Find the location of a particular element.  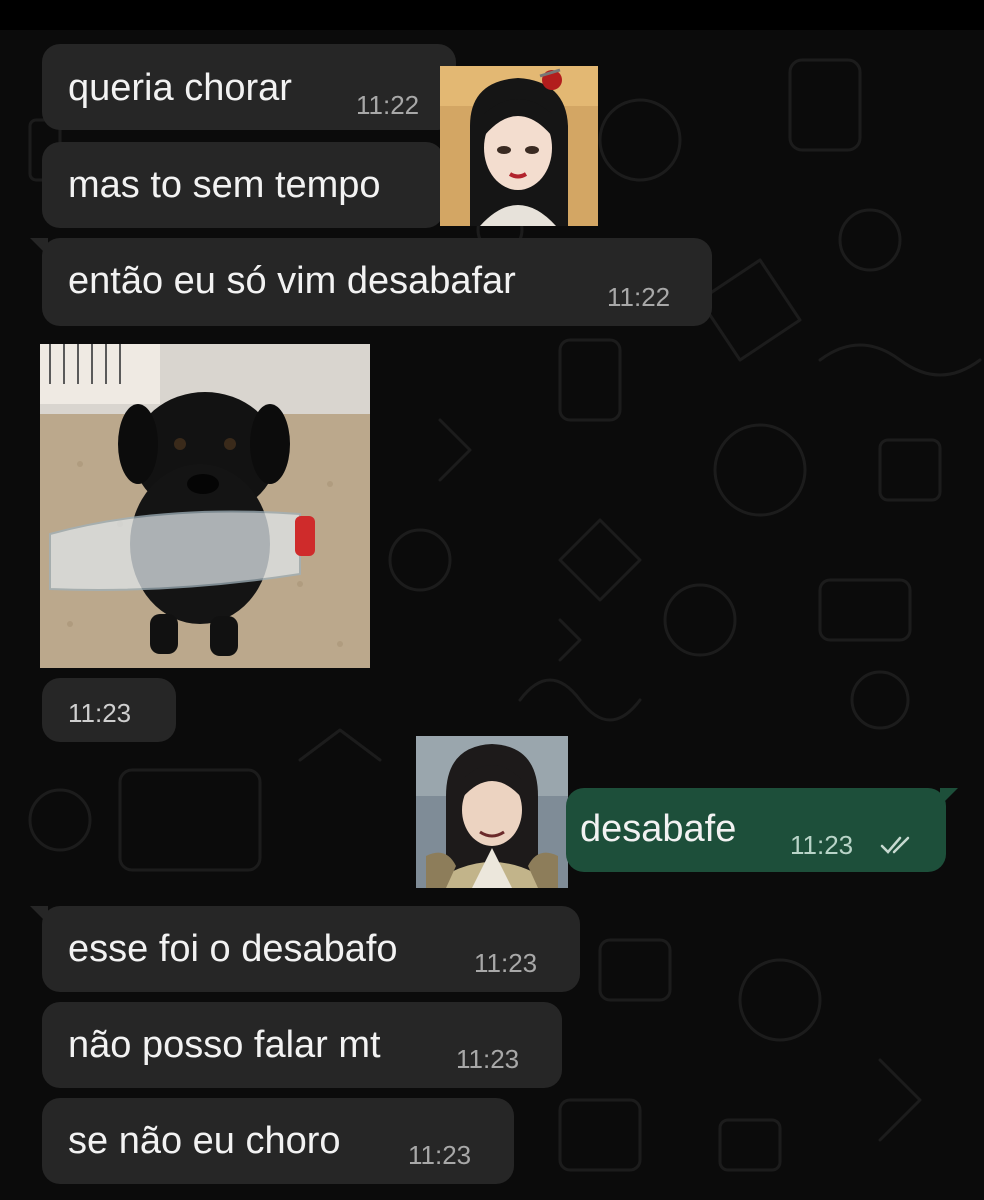

message-text: queria chorar is located at coordinates (180, 88).